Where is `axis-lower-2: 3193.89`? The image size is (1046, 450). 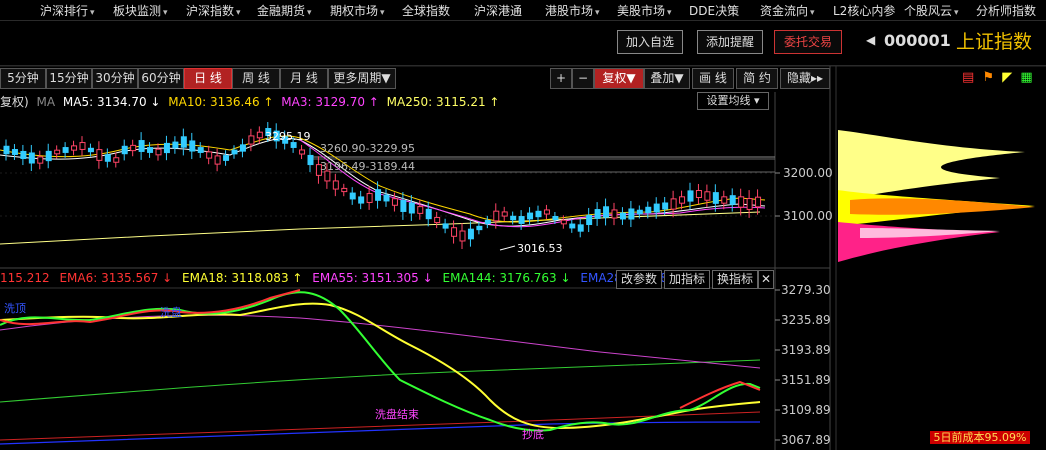 axis-lower-2: 3193.89 is located at coordinates (806, 350).